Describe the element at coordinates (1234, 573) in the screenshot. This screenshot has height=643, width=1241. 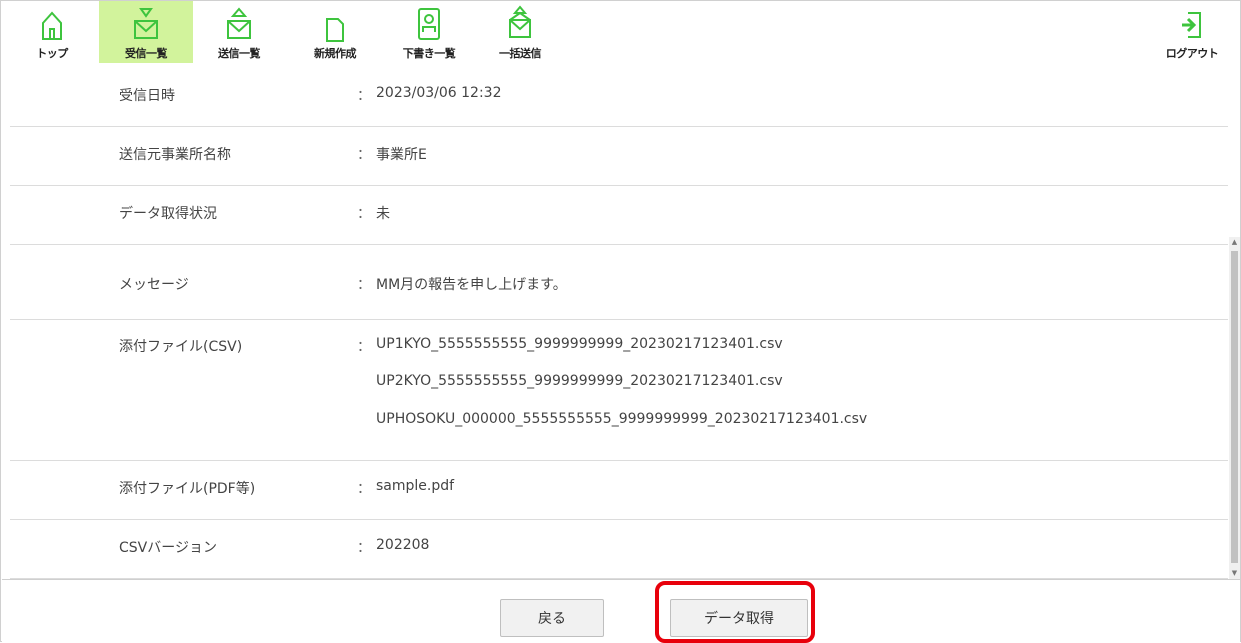
I see `scroll-down-arrow-icon: ▼` at that location.